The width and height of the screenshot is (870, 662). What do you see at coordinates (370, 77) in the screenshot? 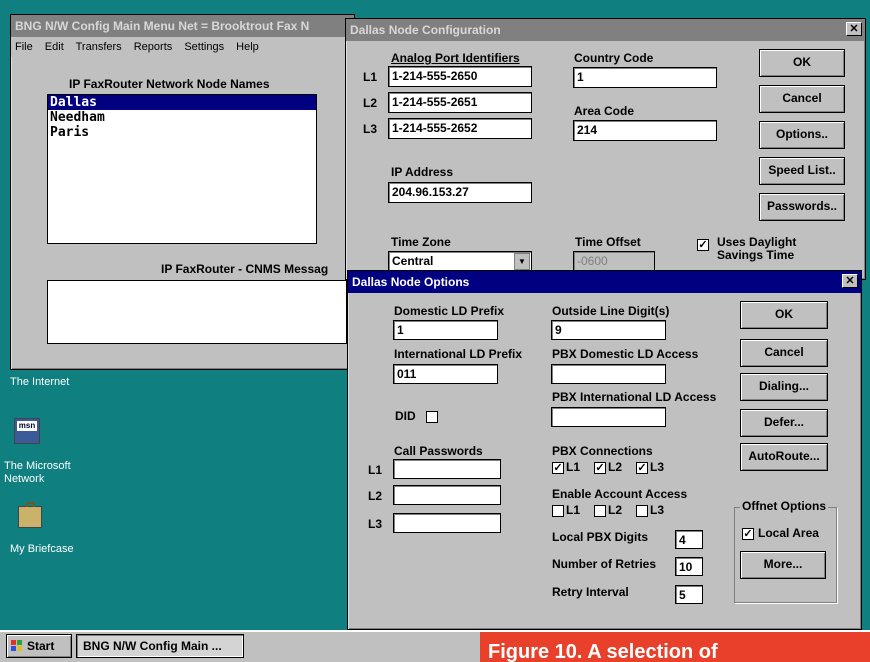
I see `line-label: L1` at bounding box center [370, 77].